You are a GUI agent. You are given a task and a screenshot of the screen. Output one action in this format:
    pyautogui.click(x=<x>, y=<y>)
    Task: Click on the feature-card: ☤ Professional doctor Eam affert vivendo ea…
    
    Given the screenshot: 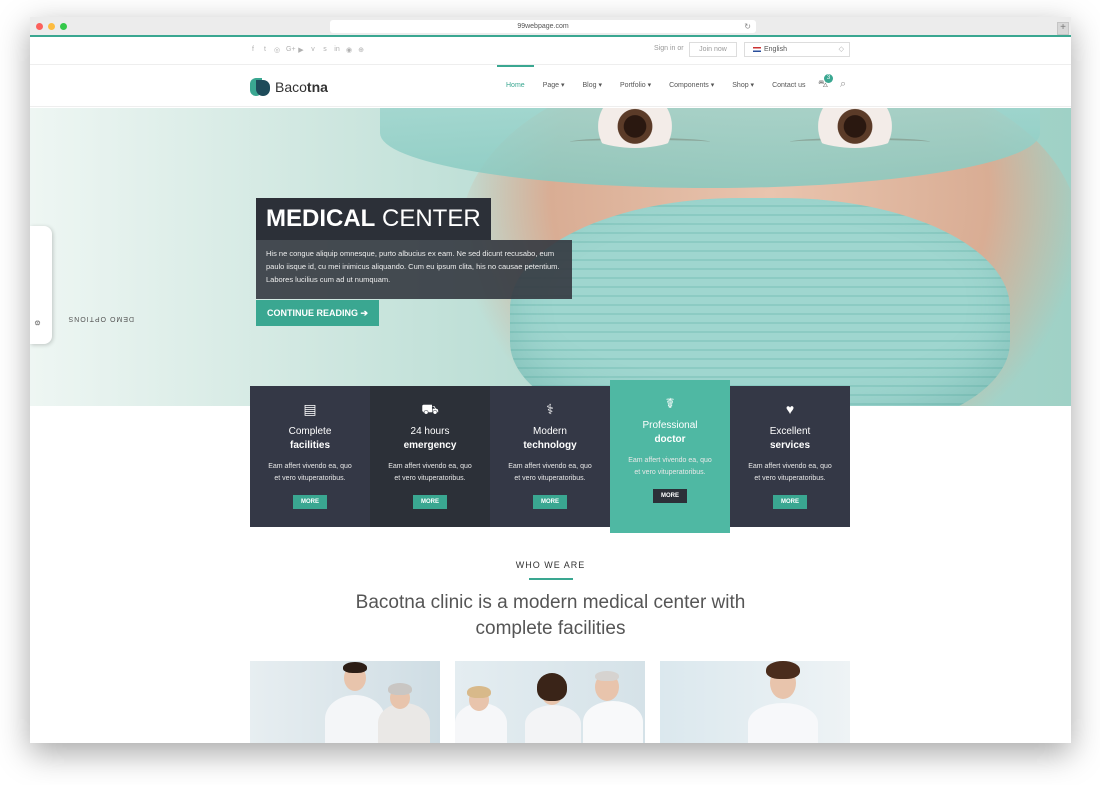 What is the action you would take?
    pyautogui.click(x=670, y=456)
    